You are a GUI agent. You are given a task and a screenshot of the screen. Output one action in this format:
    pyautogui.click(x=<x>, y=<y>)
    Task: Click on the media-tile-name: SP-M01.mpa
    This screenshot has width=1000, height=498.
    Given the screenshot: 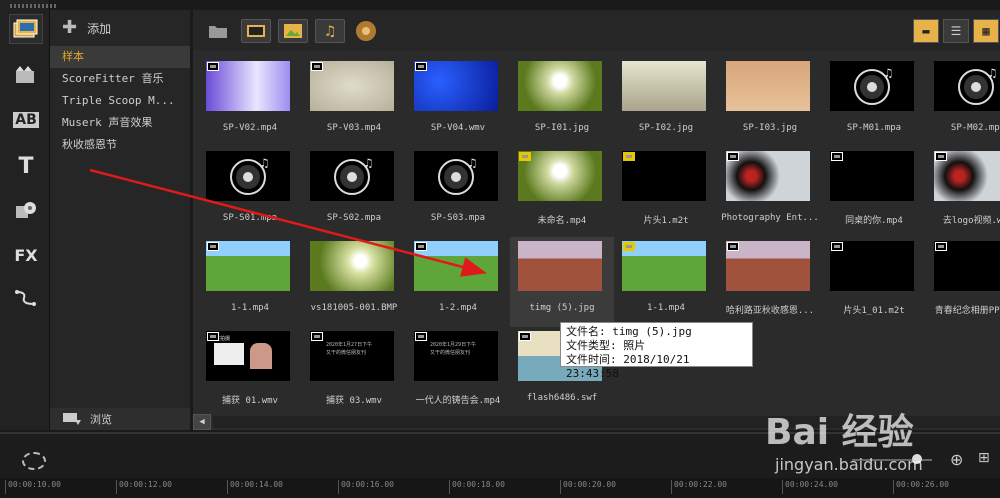 What is the action you would take?
    pyautogui.click(x=874, y=128)
    